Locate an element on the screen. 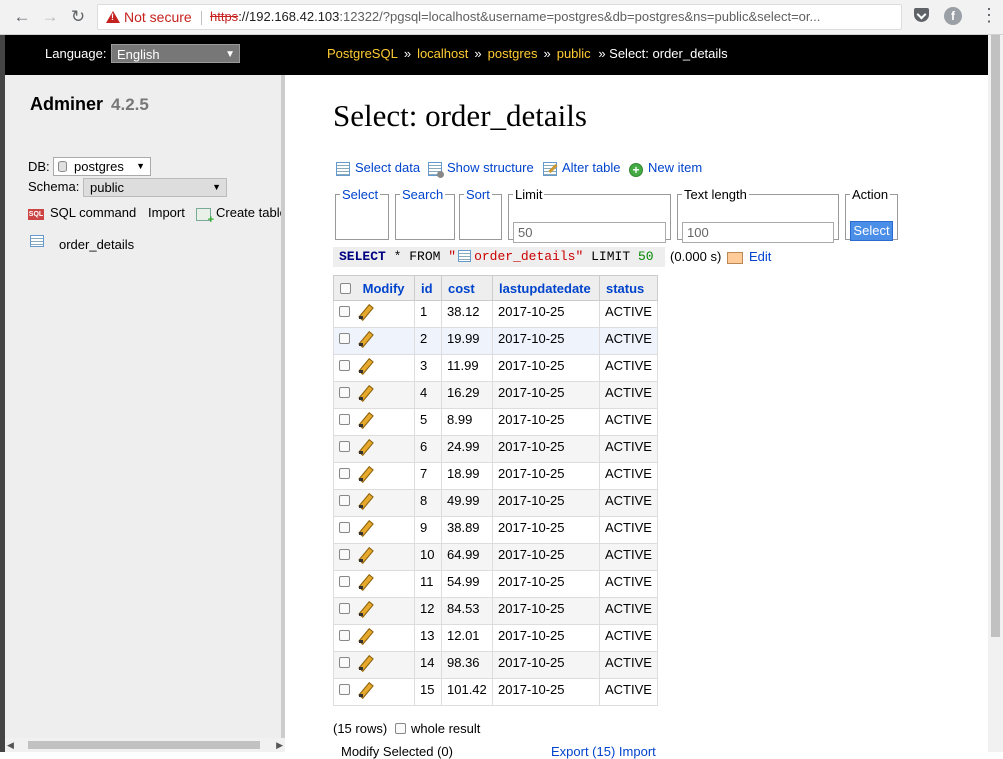  vertical-scrollbar-thumb is located at coordinates (995, 336).